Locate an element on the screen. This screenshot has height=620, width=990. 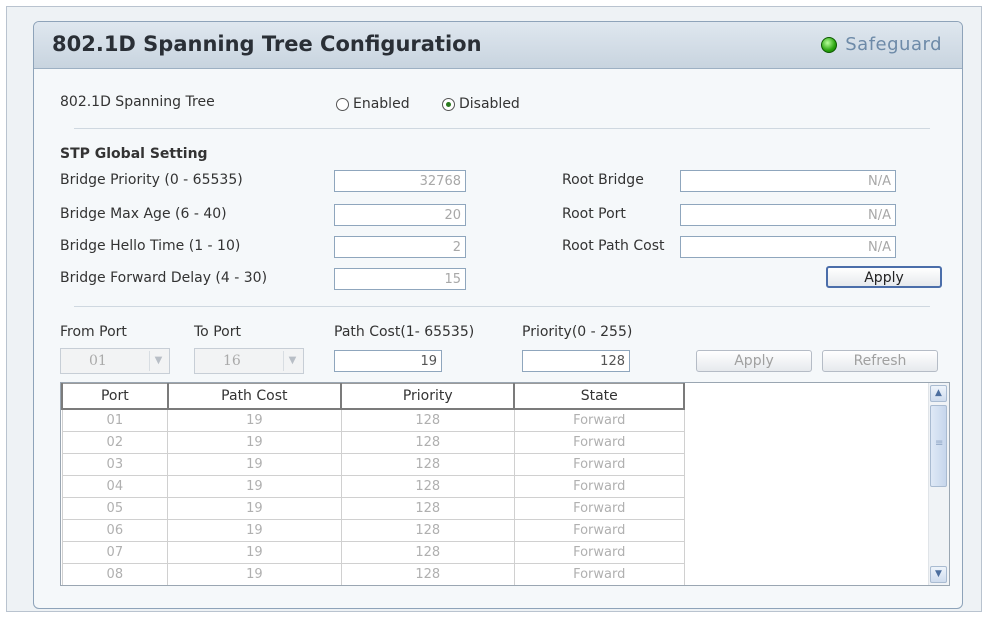
arrow-up-icon: ▲ is located at coordinates (938, 393).